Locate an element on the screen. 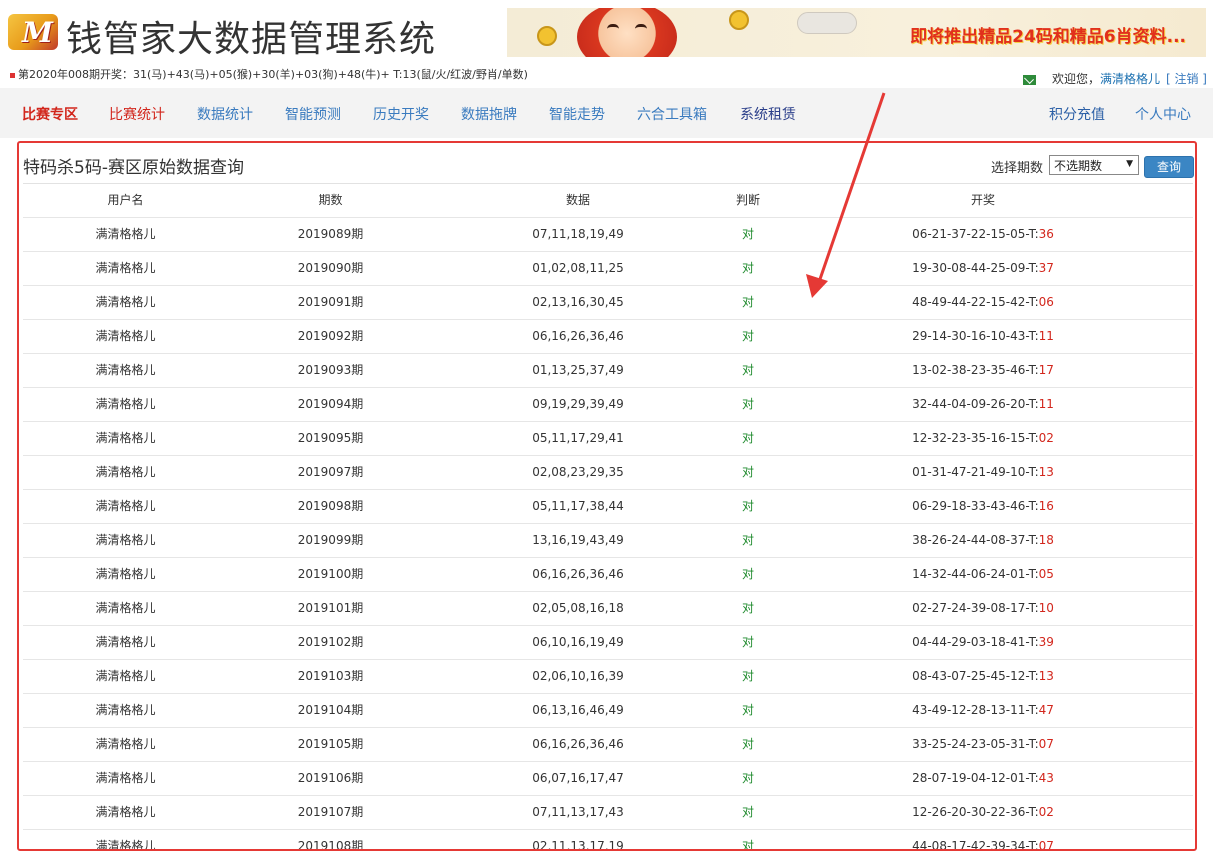 This screenshot has width=1213, height=863. cell-draw: 01-31-47-21-49-10-T:13 is located at coordinates (983, 473).